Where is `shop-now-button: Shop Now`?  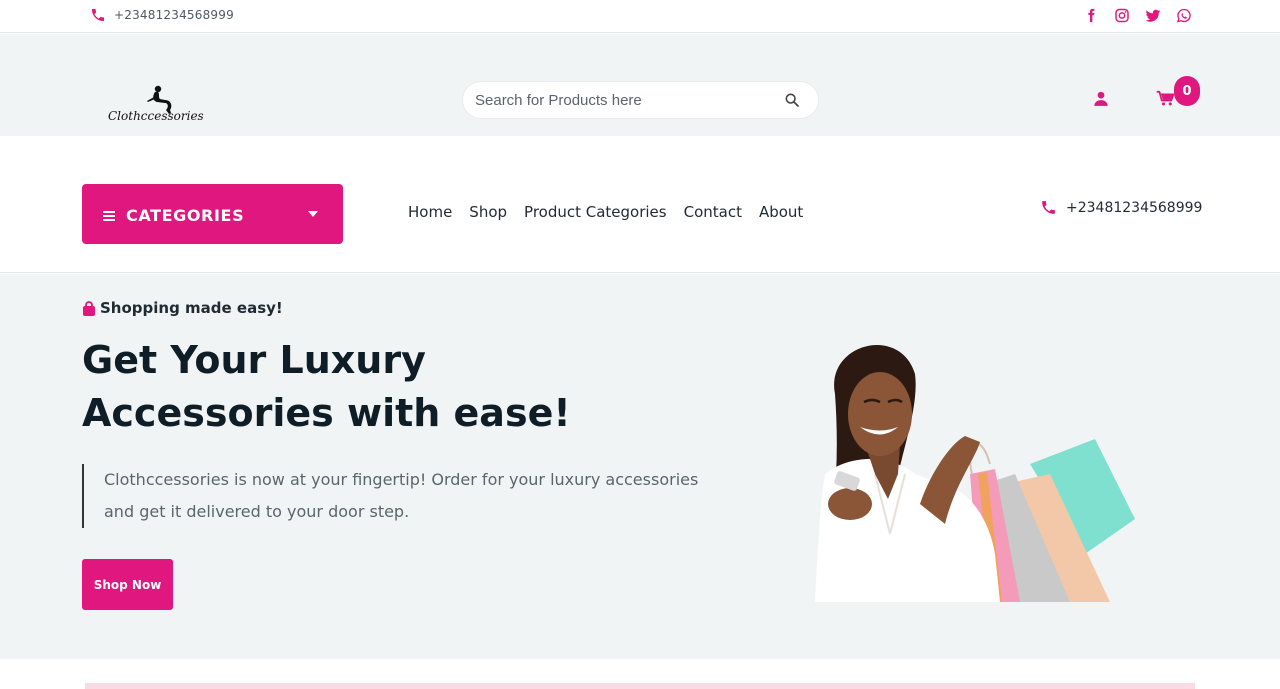
shop-now-button: Shop Now is located at coordinates (127, 584).